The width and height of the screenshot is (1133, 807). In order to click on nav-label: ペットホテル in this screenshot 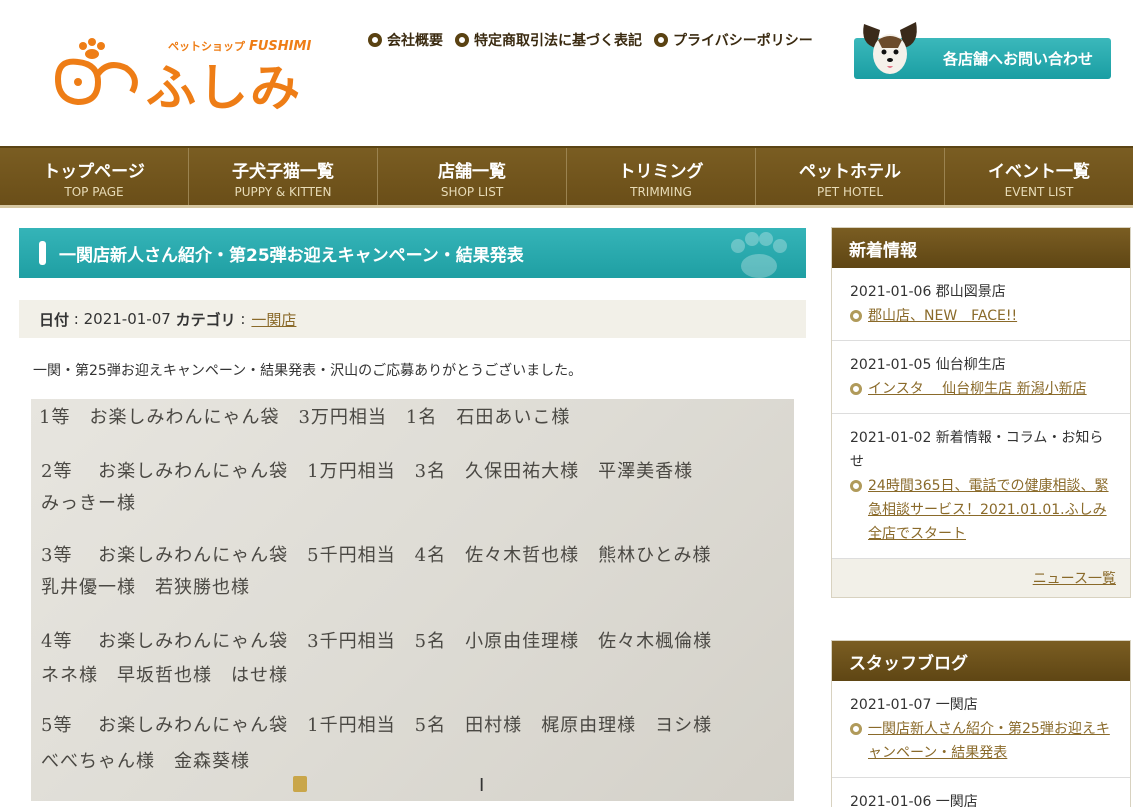, I will do `click(850, 172)`.